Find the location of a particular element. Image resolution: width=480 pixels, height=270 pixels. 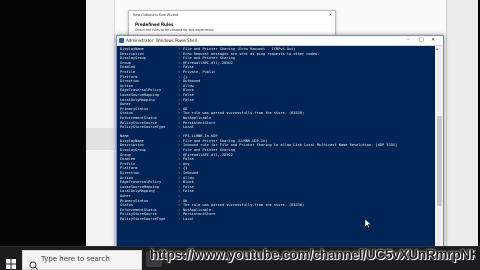

document-sidebar is located at coordinates (100, 123).